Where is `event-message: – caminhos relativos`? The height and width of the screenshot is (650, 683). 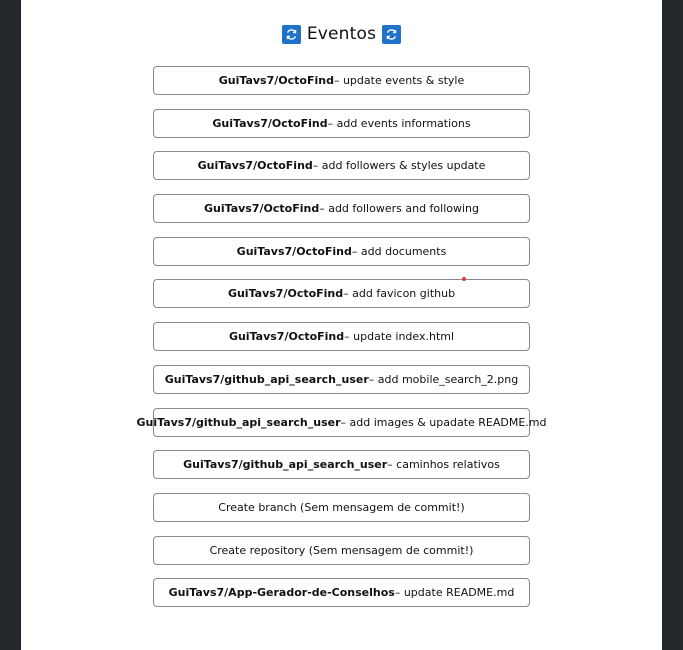 event-message: – caminhos relativos is located at coordinates (443, 465).